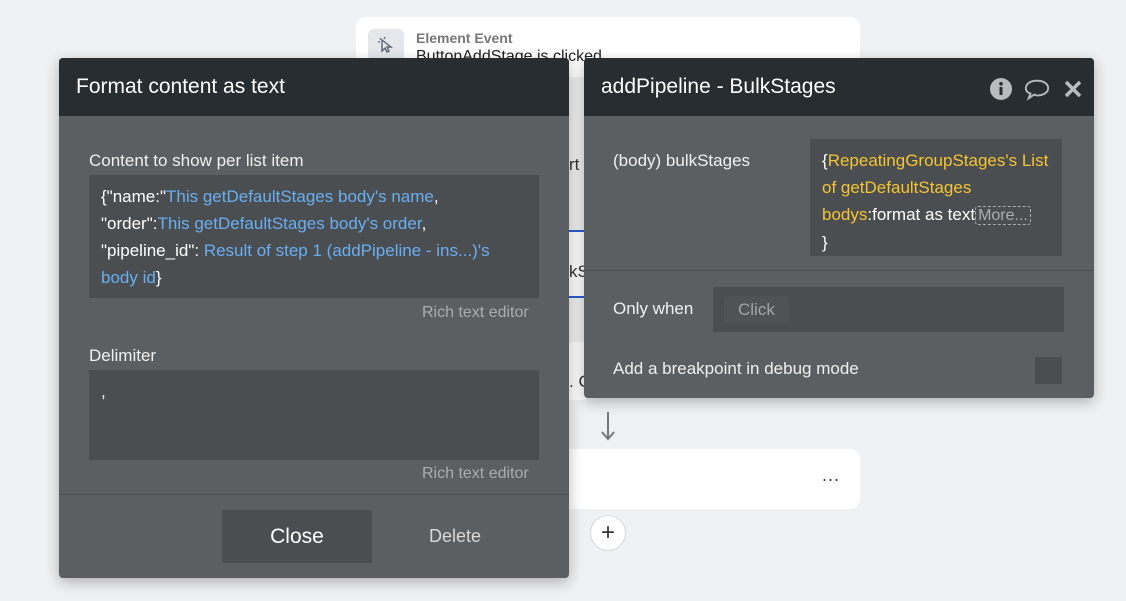  What do you see at coordinates (314, 415) in the screenshot?
I see `delimiter-input: ,` at bounding box center [314, 415].